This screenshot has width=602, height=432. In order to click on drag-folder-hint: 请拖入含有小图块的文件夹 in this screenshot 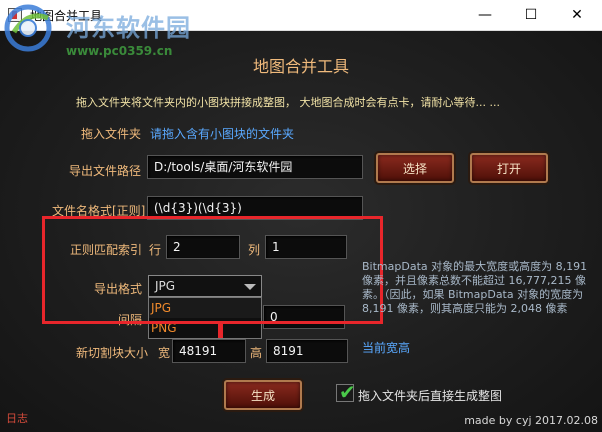, I will do `click(222, 133)`.